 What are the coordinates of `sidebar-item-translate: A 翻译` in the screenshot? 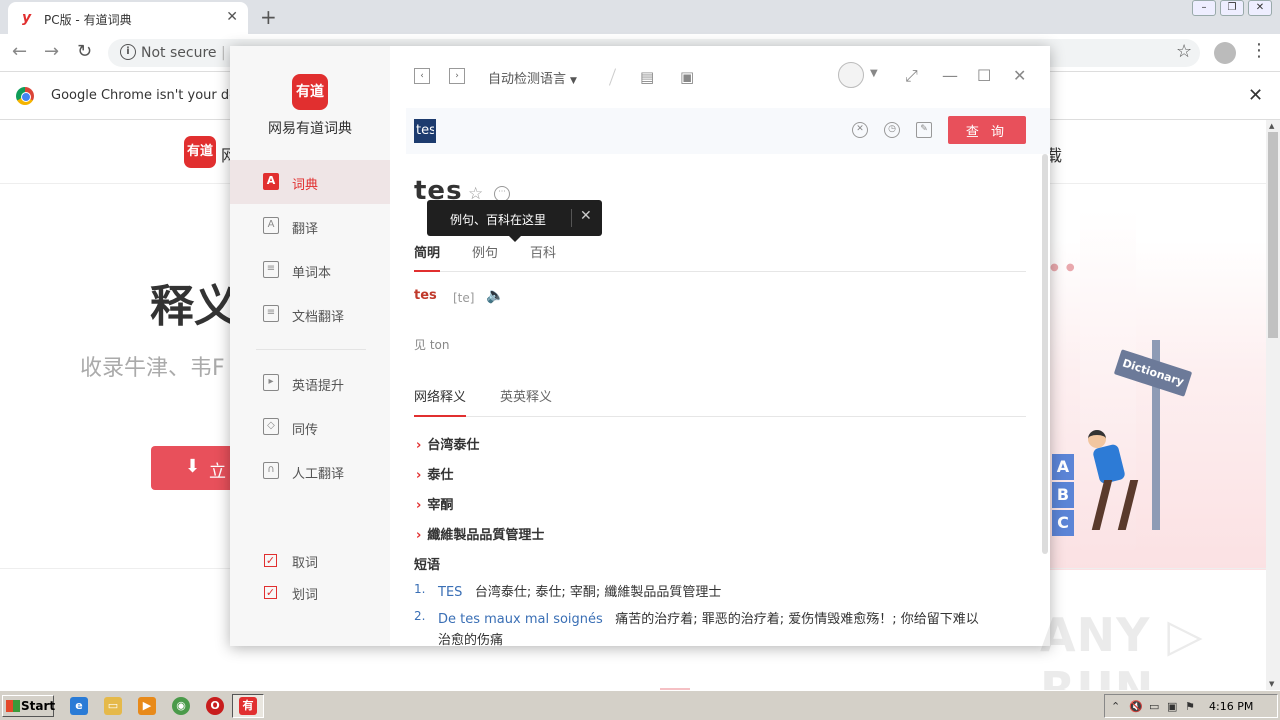 It's located at (310, 226).